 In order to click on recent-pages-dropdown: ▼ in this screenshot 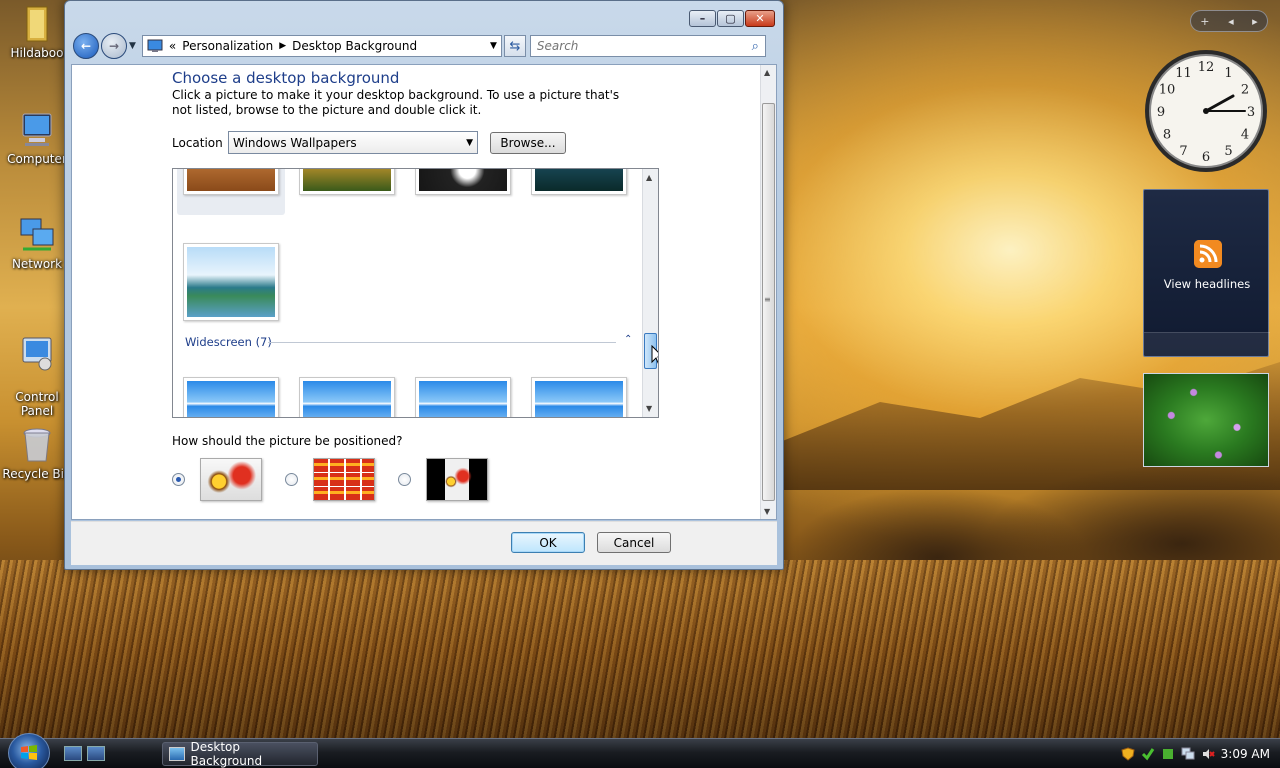, I will do `click(132, 46)`.